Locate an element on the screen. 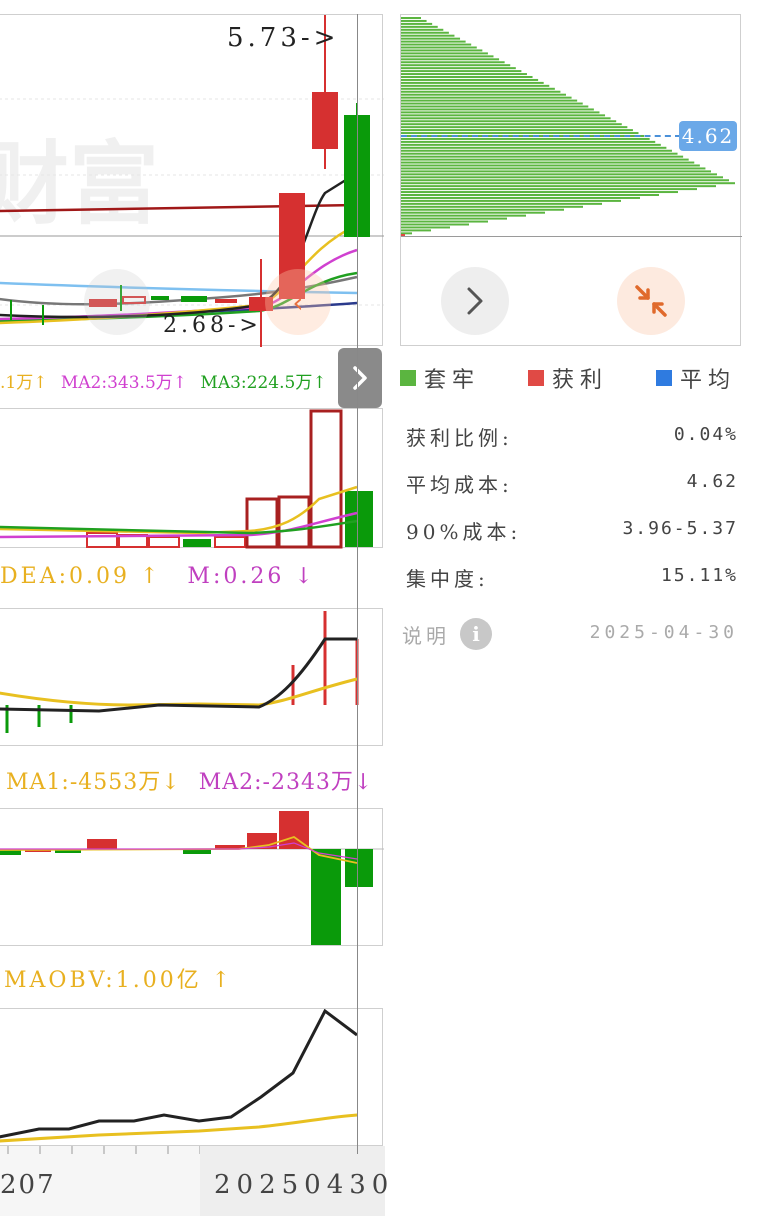  legend-swatch-trapped is located at coordinates (408, 378).